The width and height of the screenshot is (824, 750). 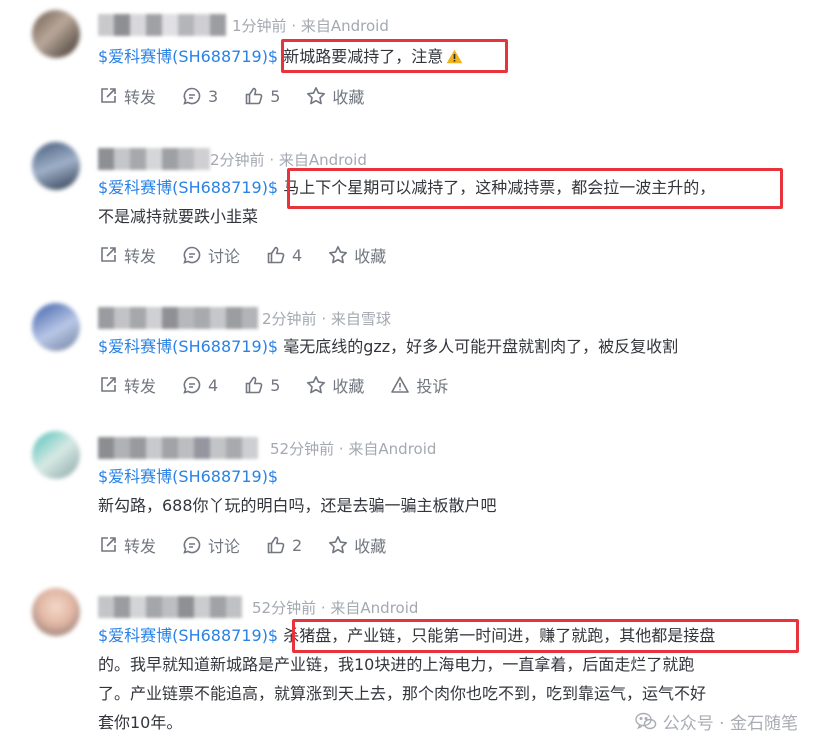 I want to click on like-count: 2, so click(x=297, y=545).